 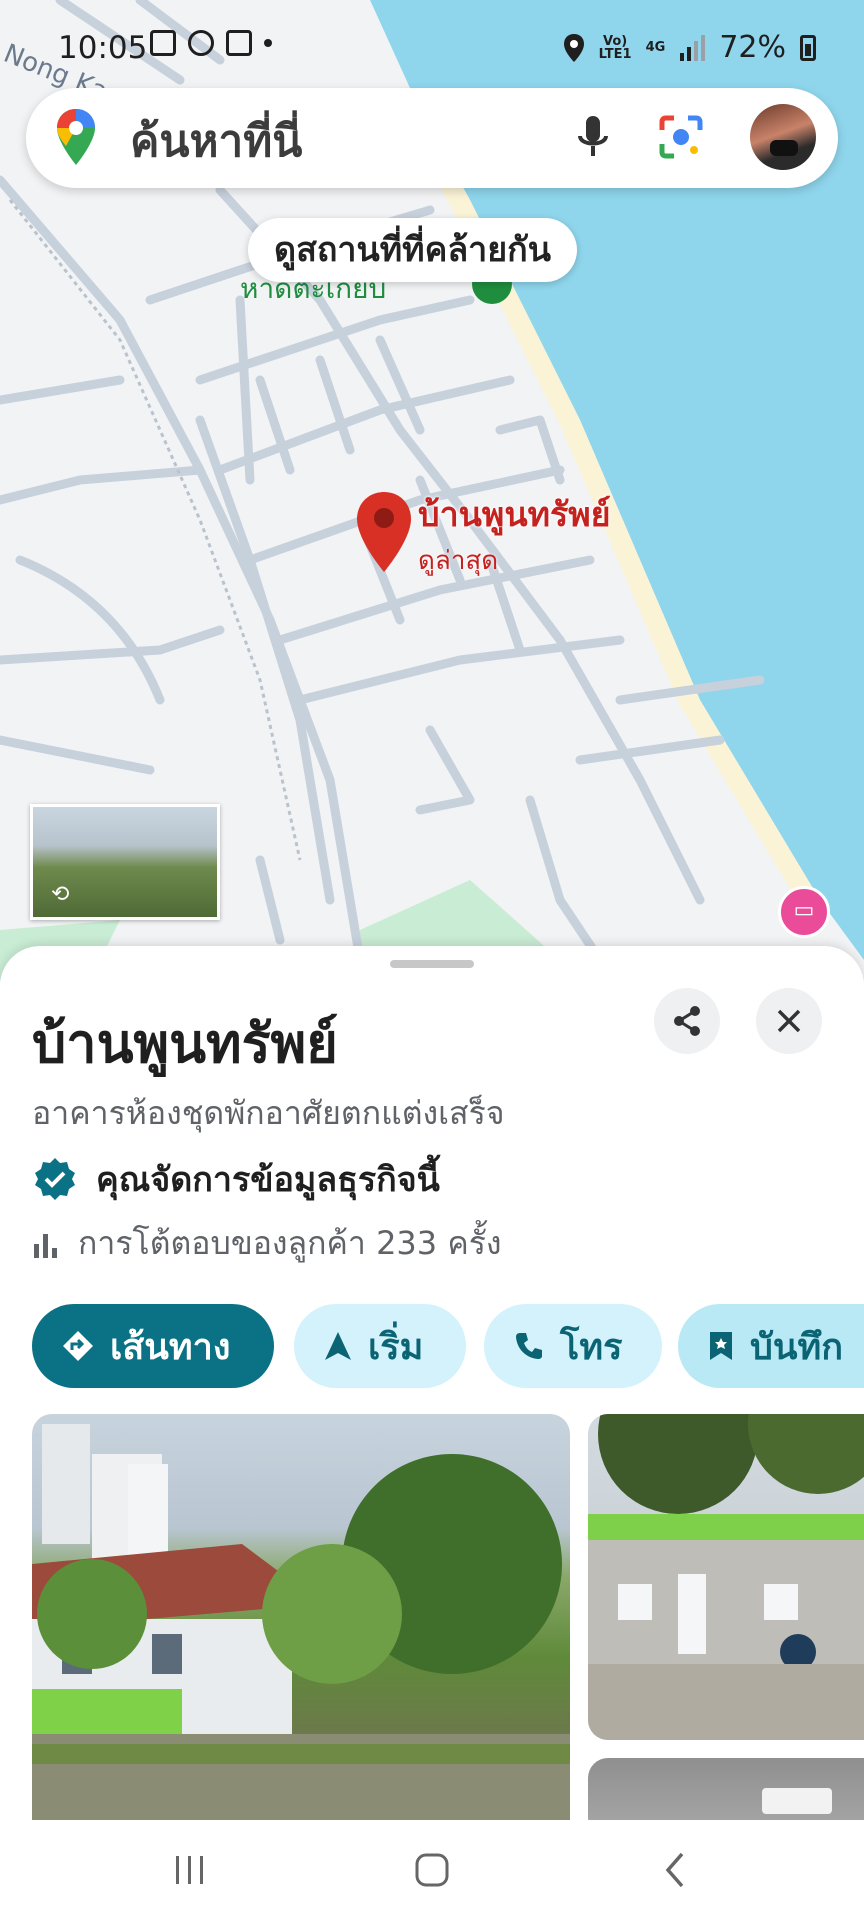 I want to click on hotel-pin-icon: ▭, so click(x=804, y=912).